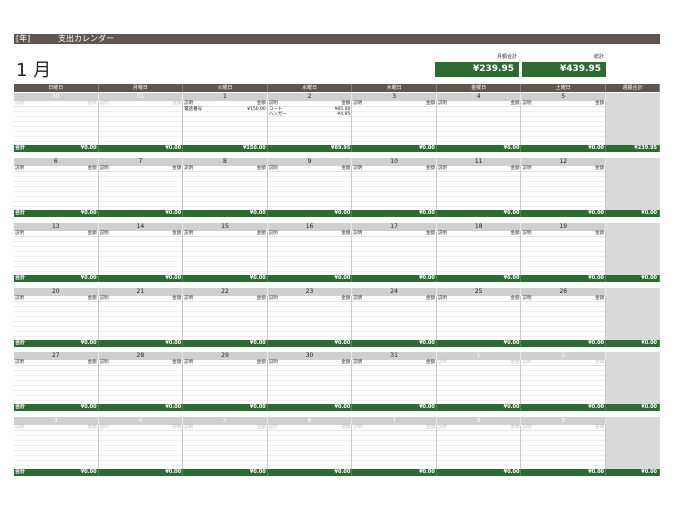  Describe the element at coordinates (342, 109) in the screenshot. I see `expense-amount: ¥85.00` at that location.